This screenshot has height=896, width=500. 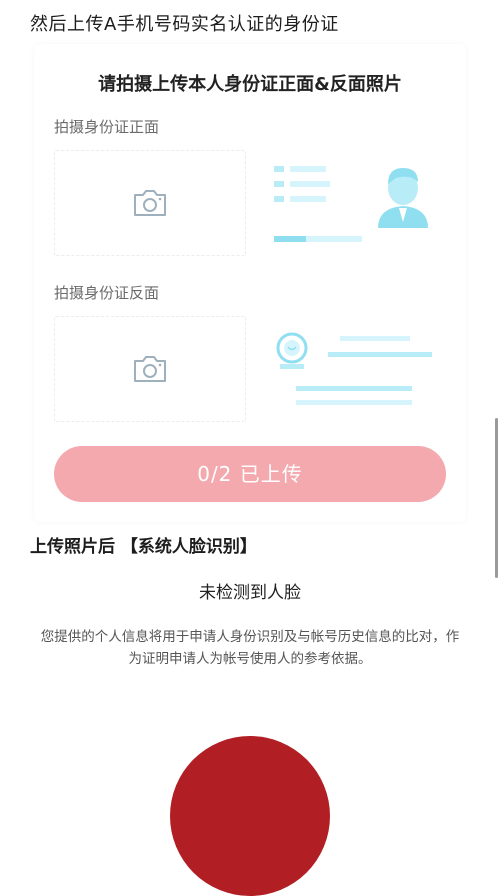 I want to click on national-emblem-icon, so click(x=292, y=350).